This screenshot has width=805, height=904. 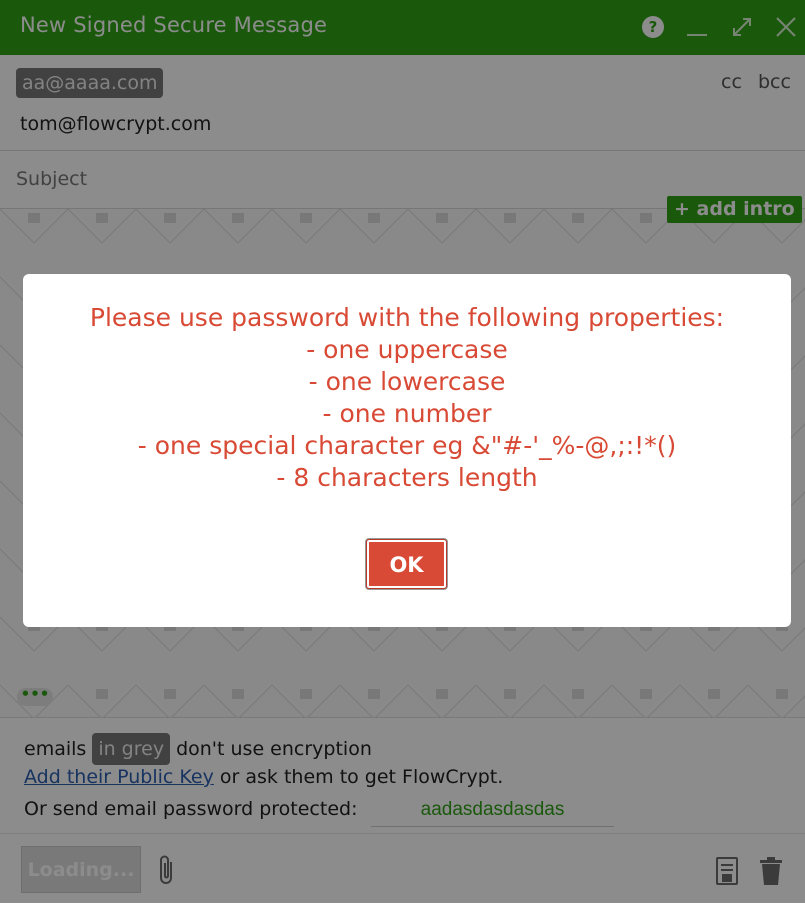 What do you see at coordinates (407, 413) in the screenshot?
I see `dialog-line: - one number` at bounding box center [407, 413].